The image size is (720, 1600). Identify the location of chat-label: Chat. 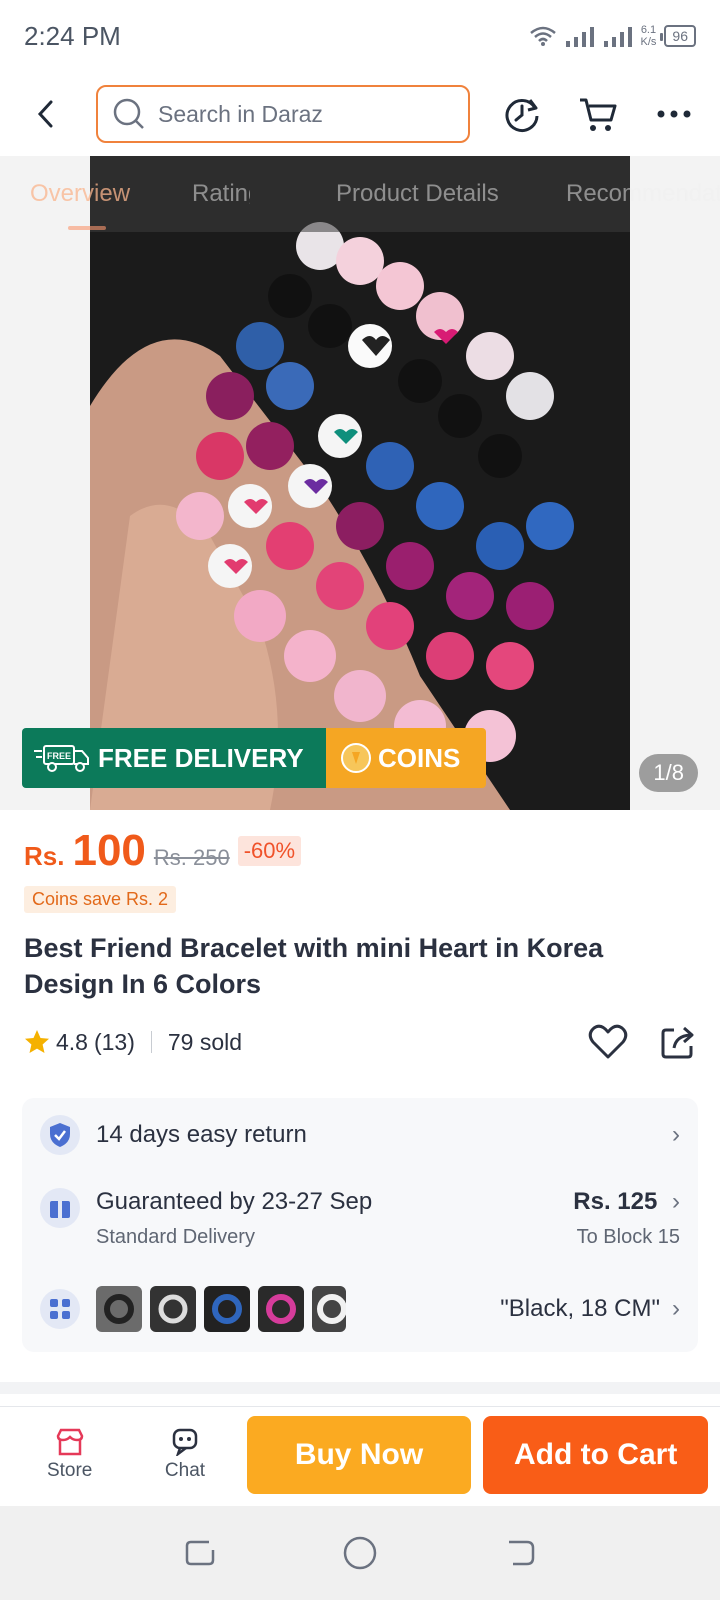
(185, 1470).